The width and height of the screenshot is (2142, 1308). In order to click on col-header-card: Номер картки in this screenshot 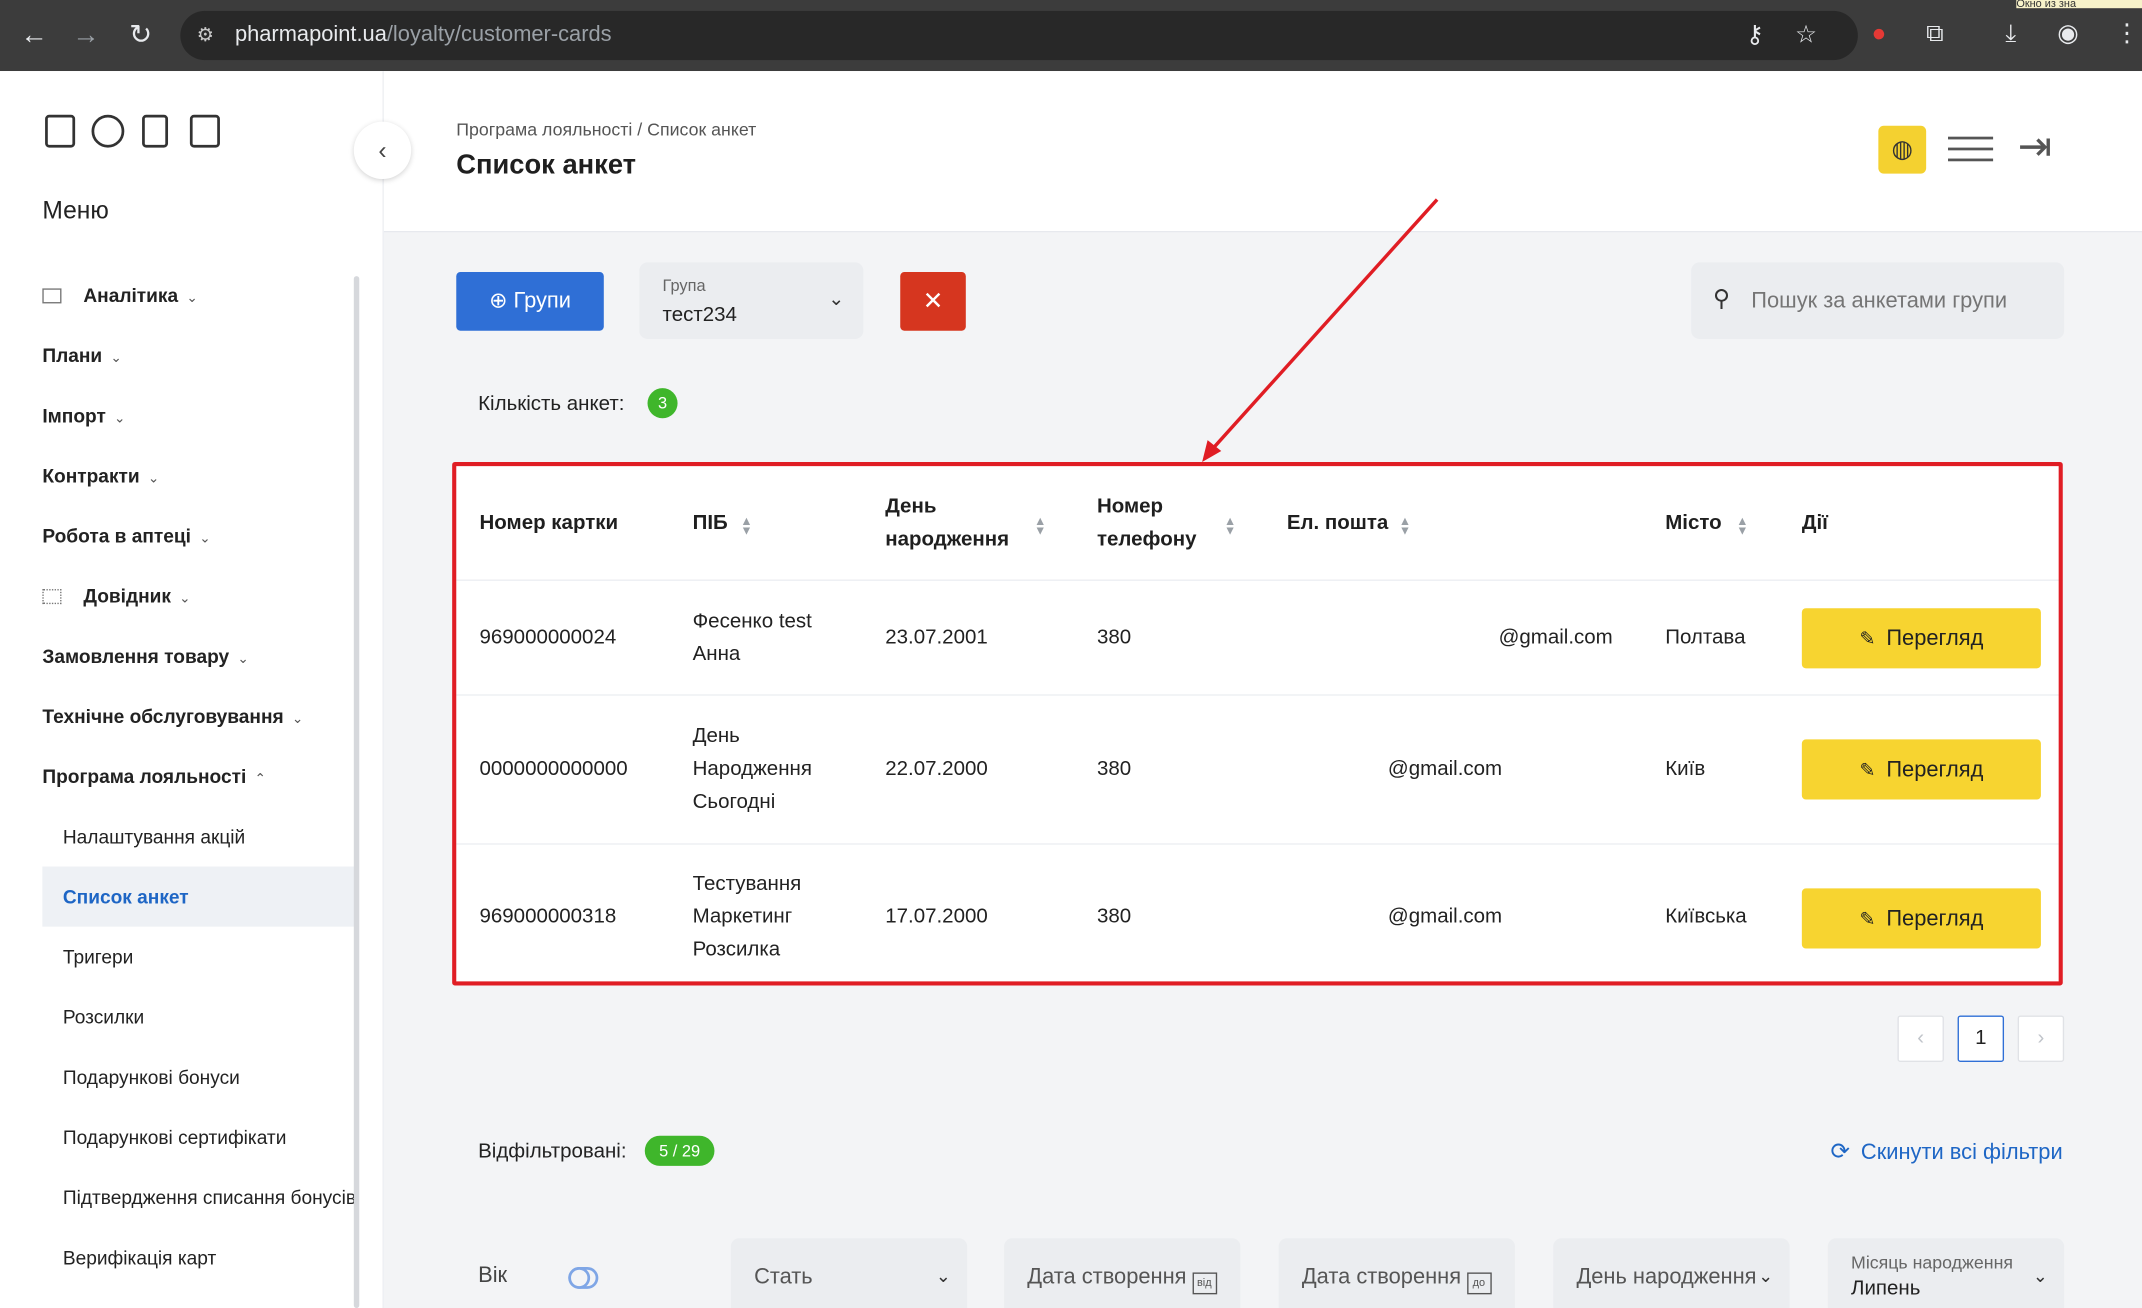, I will do `click(549, 523)`.